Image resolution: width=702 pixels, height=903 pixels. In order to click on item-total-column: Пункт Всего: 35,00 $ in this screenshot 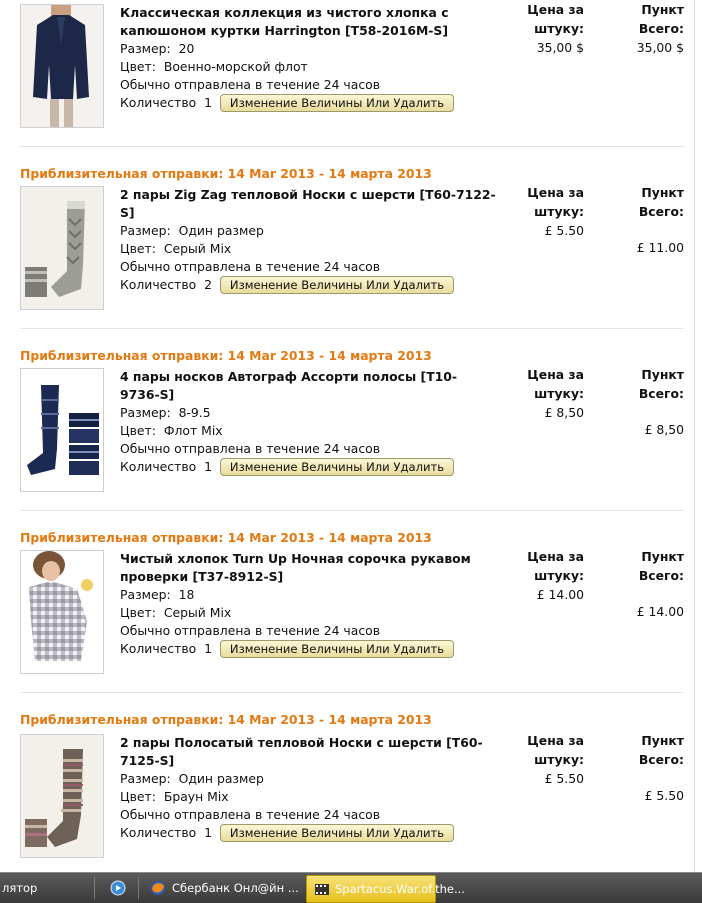, I will do `click(638, 28)`.